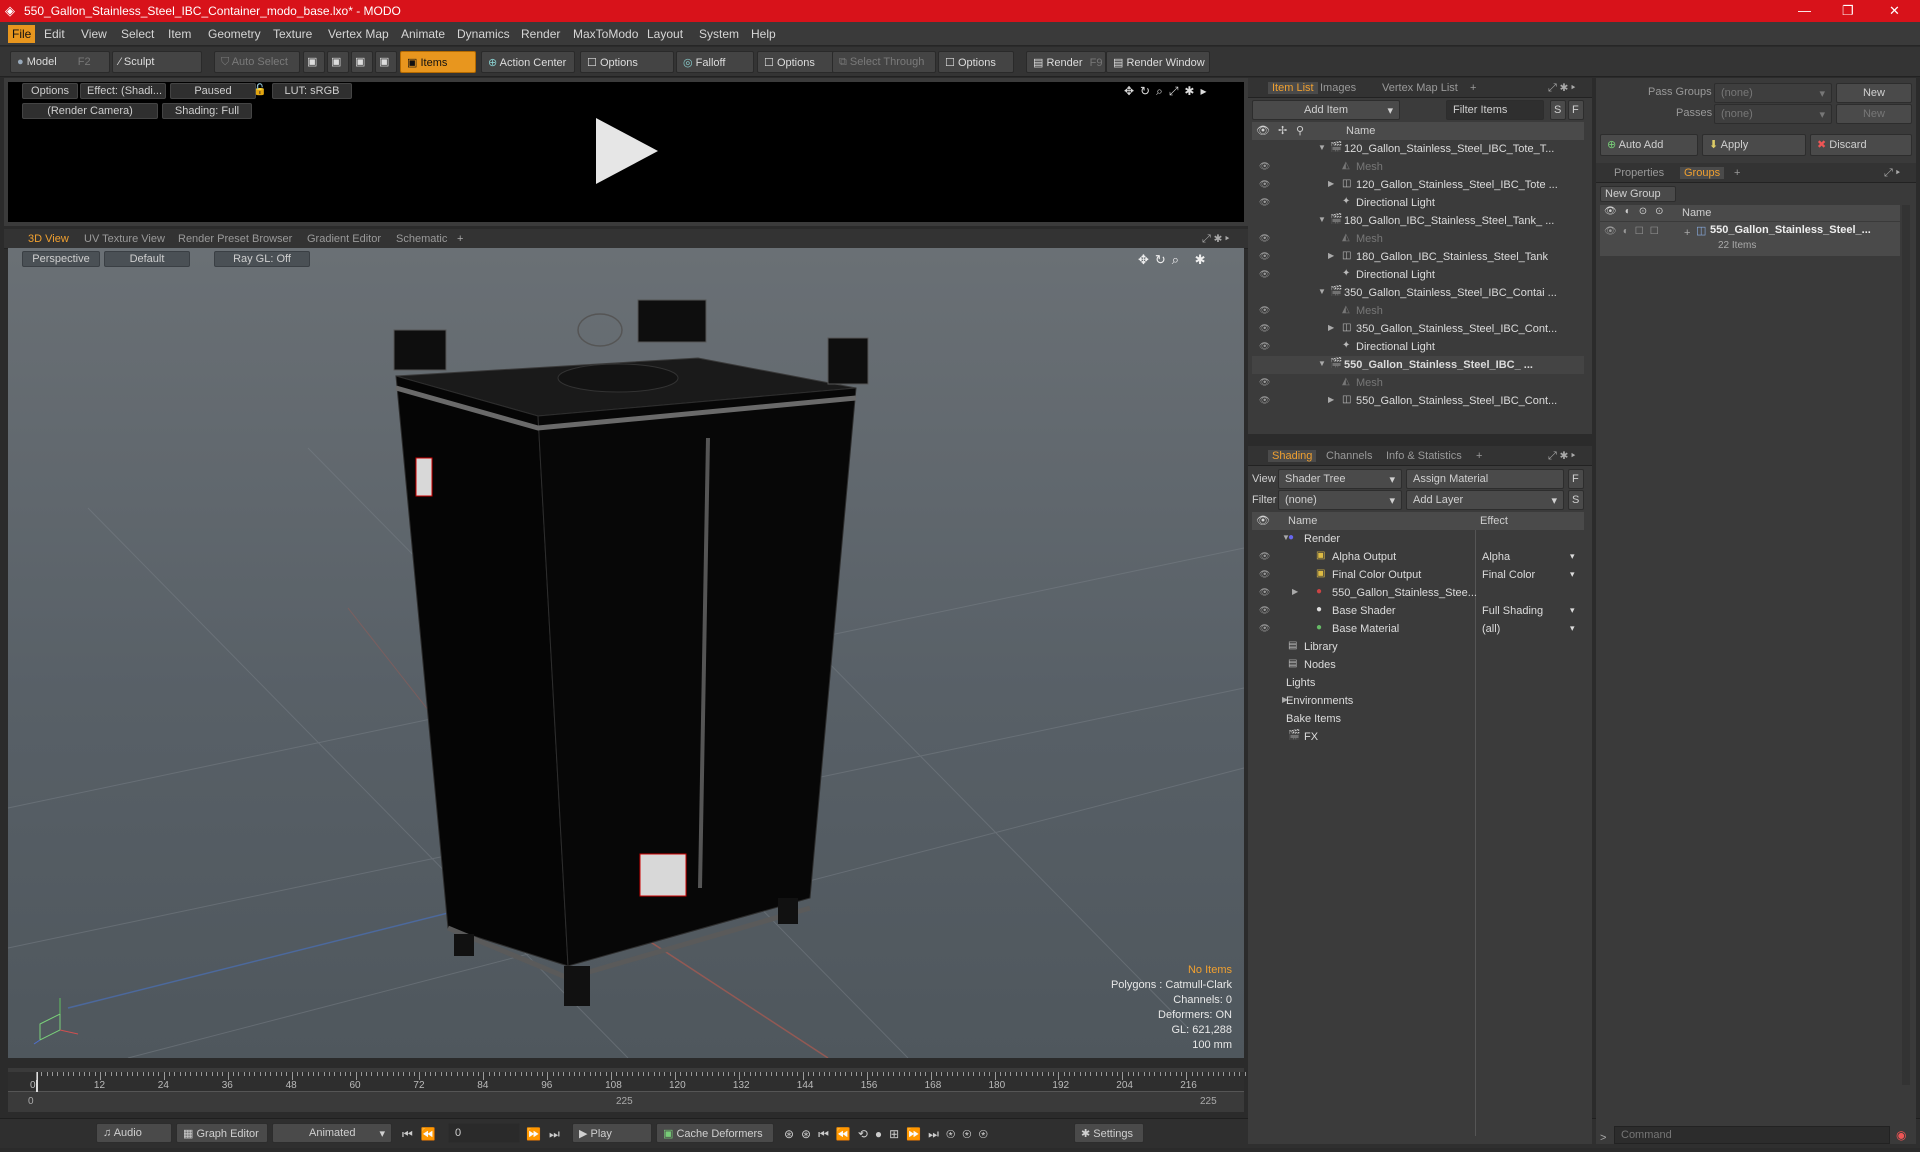  I want to click on action-center-button: ⊕ Action Center, so click(528, 62).